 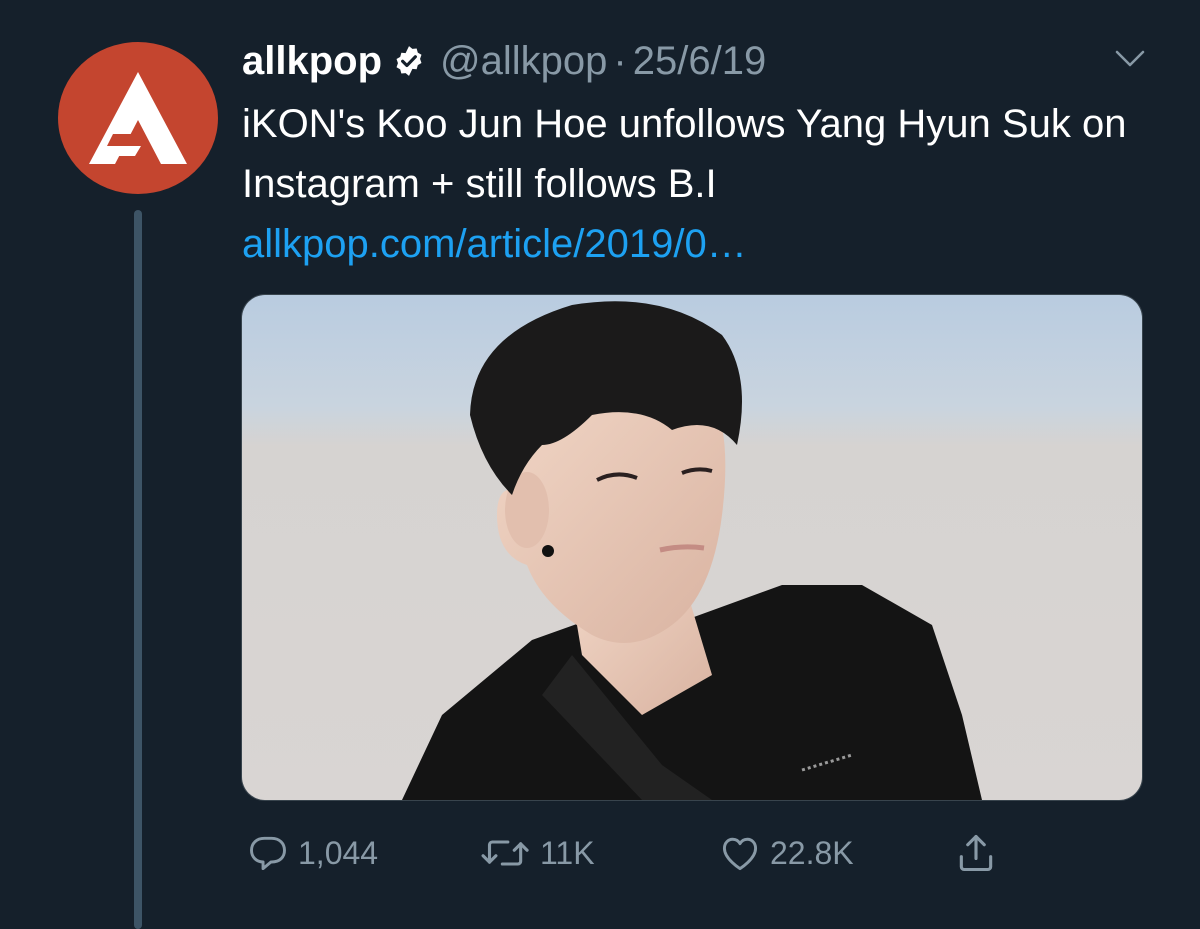 I want to click on handle: @allkpop, so click(x=523, y=61).